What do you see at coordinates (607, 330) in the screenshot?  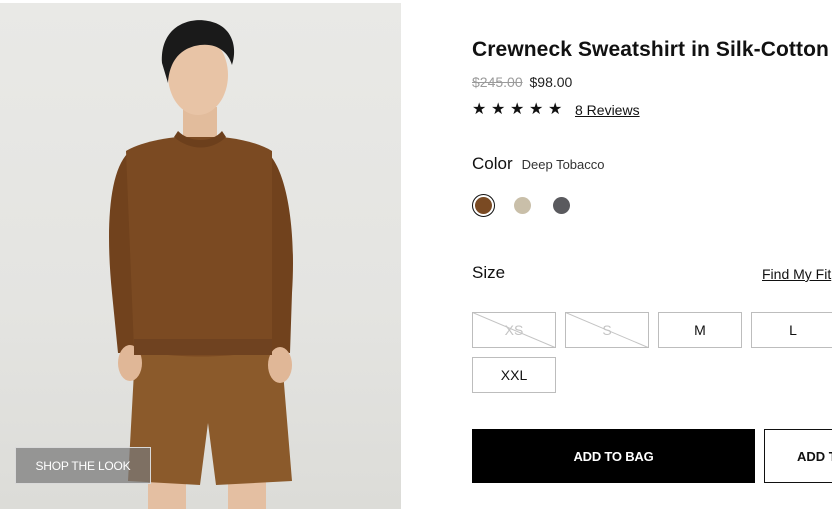 I see `size-option-s: S` at bounding box center [607, 330].